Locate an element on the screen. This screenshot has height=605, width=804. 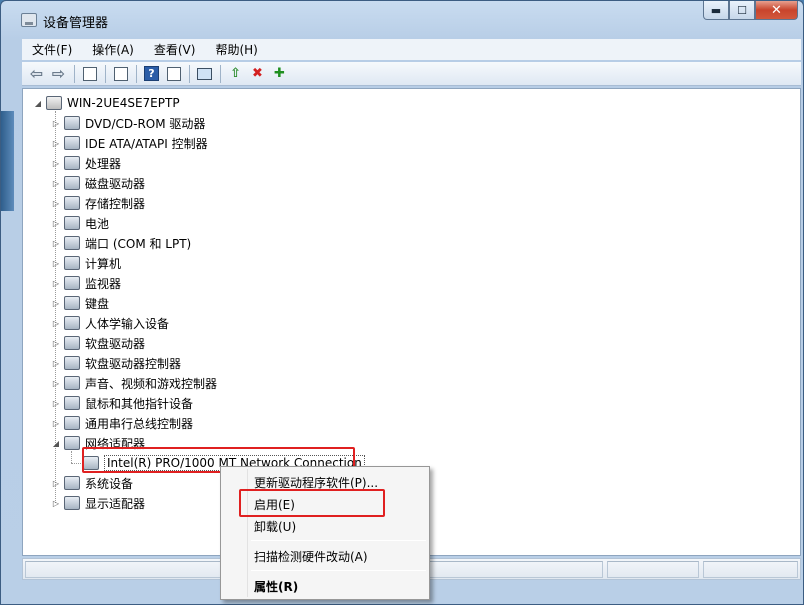
show-hide-tree-button is located at coordinates (89, 74).